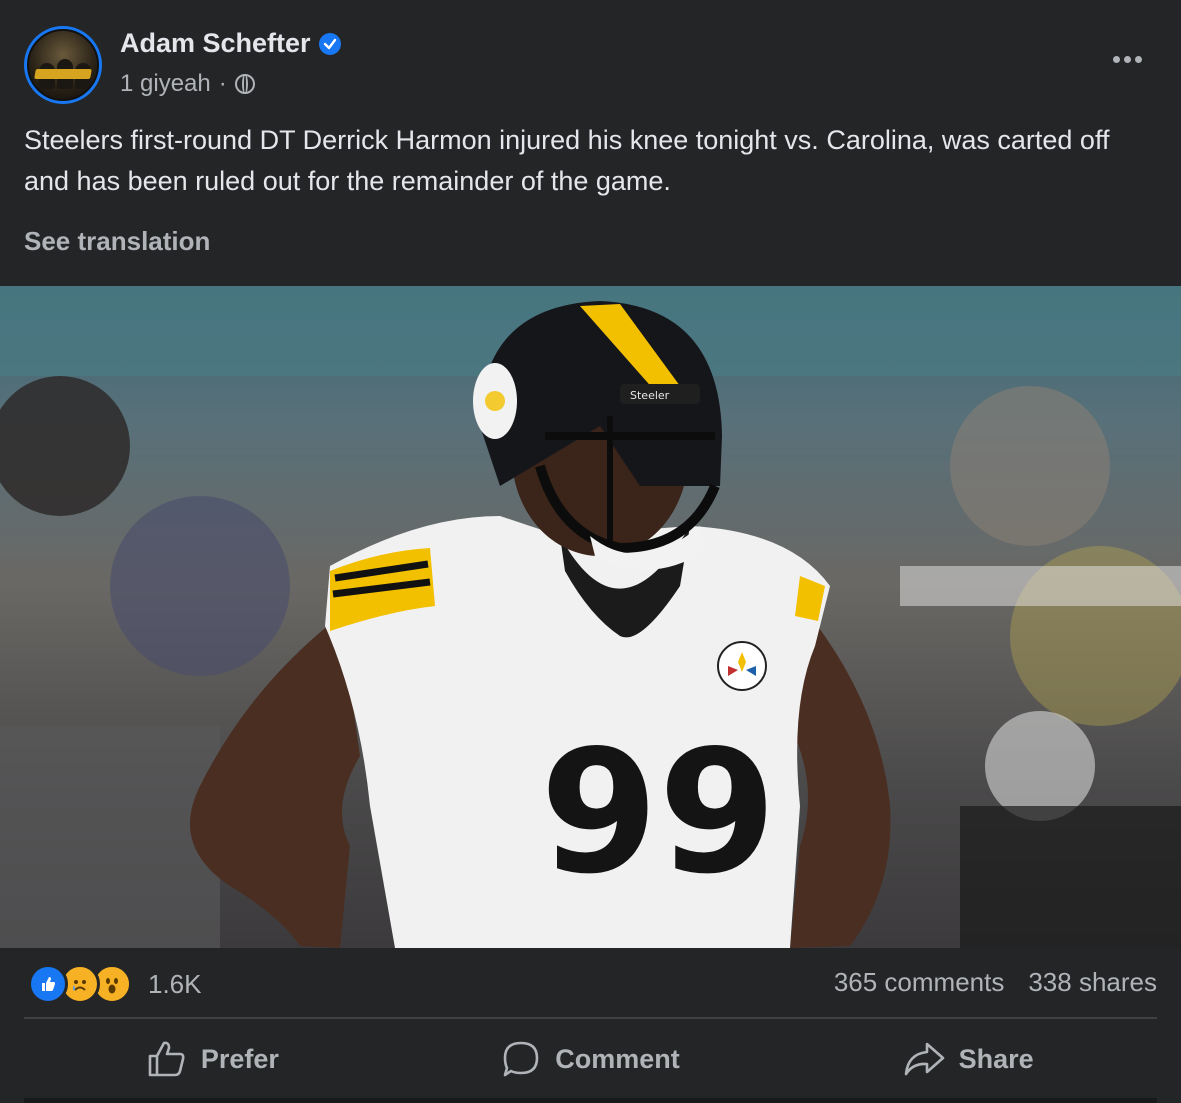 The width and height of the screenshot is (1181, 1103). Describe the element at coordinates (165, 84) in the screenshot. I see `post-timestamp: 1 giyeah` at that location.